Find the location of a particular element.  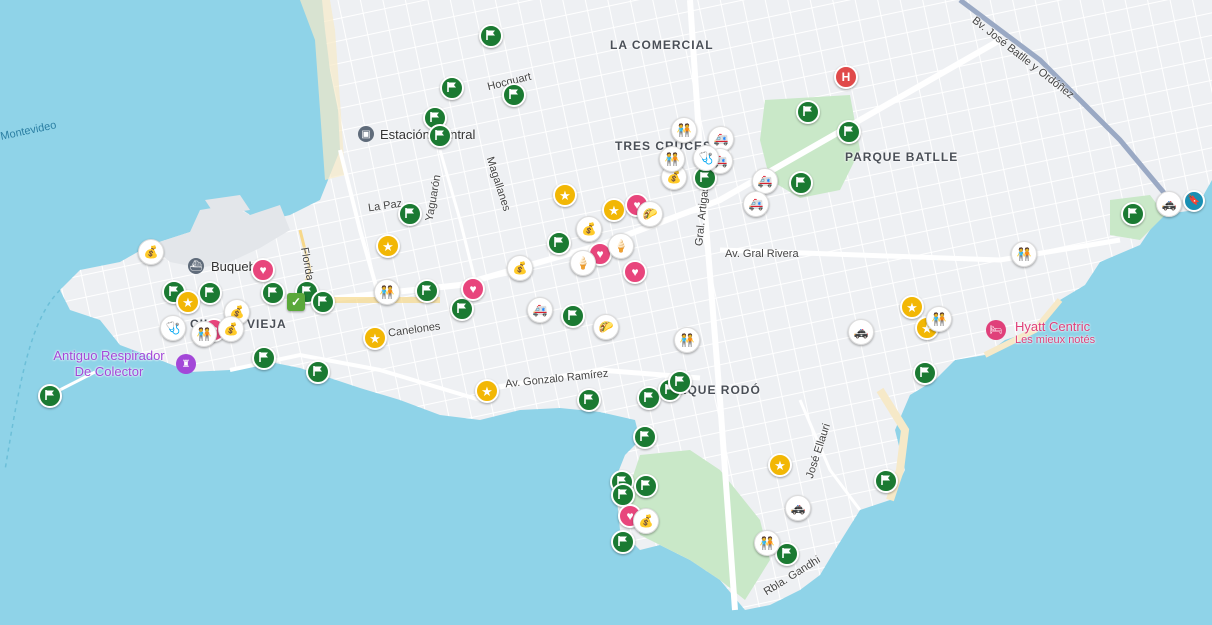

poi-antiguo-respirador: Antiguo Respirador De Colector is located at coordinates (109, 364).